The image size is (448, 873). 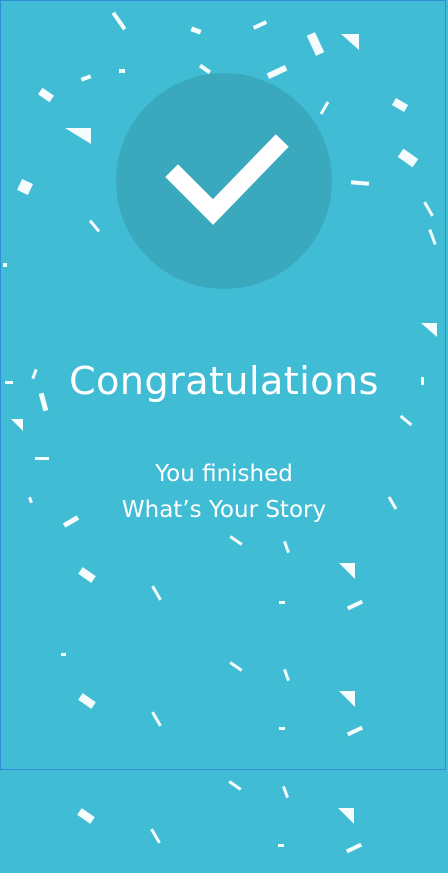 I want to click on checkmark-icon, so click(x=227, y=179).